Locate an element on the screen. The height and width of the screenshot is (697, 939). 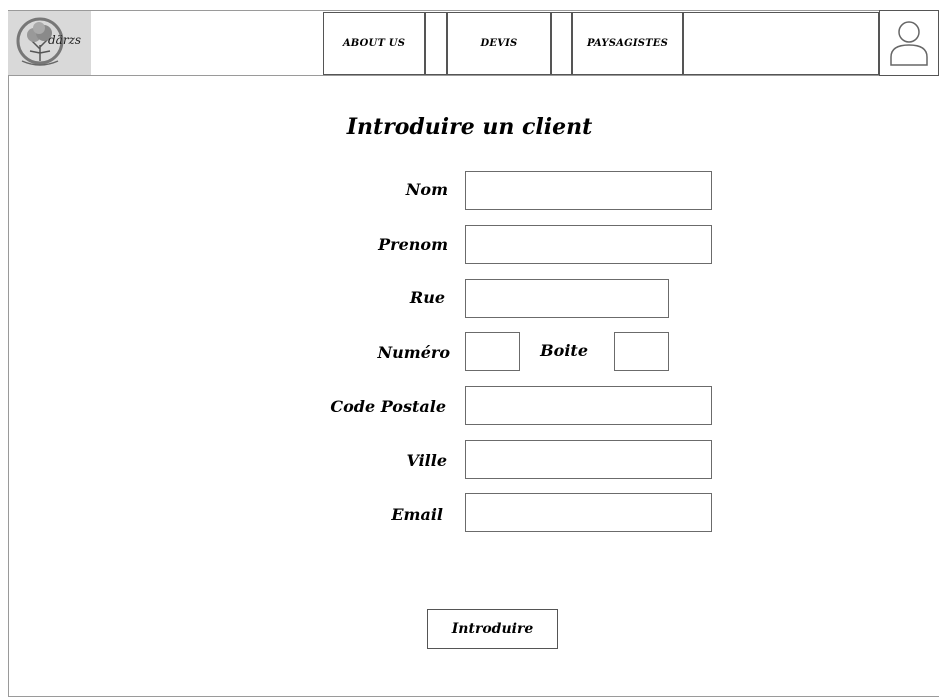
user-profile-button is located at coordinates (909, 43).